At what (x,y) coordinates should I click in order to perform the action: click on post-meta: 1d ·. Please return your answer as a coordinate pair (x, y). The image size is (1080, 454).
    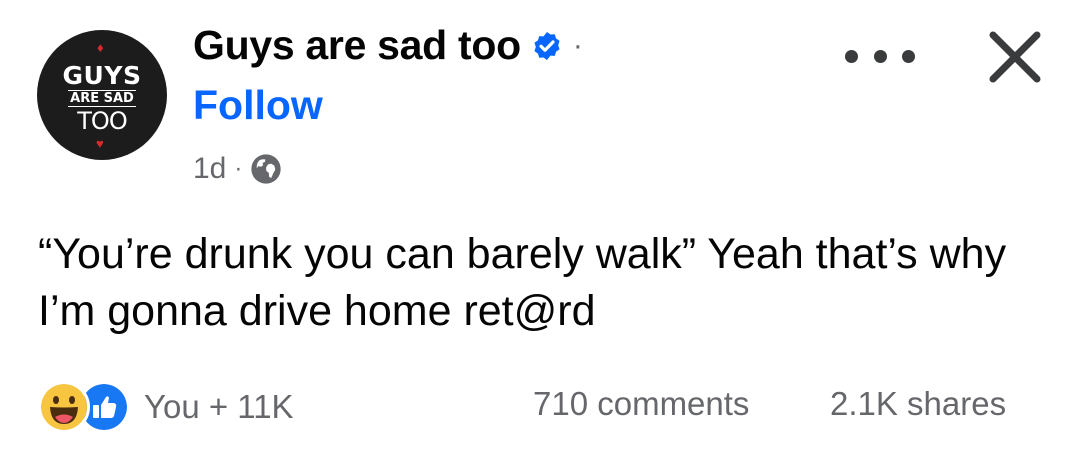
    Looking at the image, I should click on (237, 169).